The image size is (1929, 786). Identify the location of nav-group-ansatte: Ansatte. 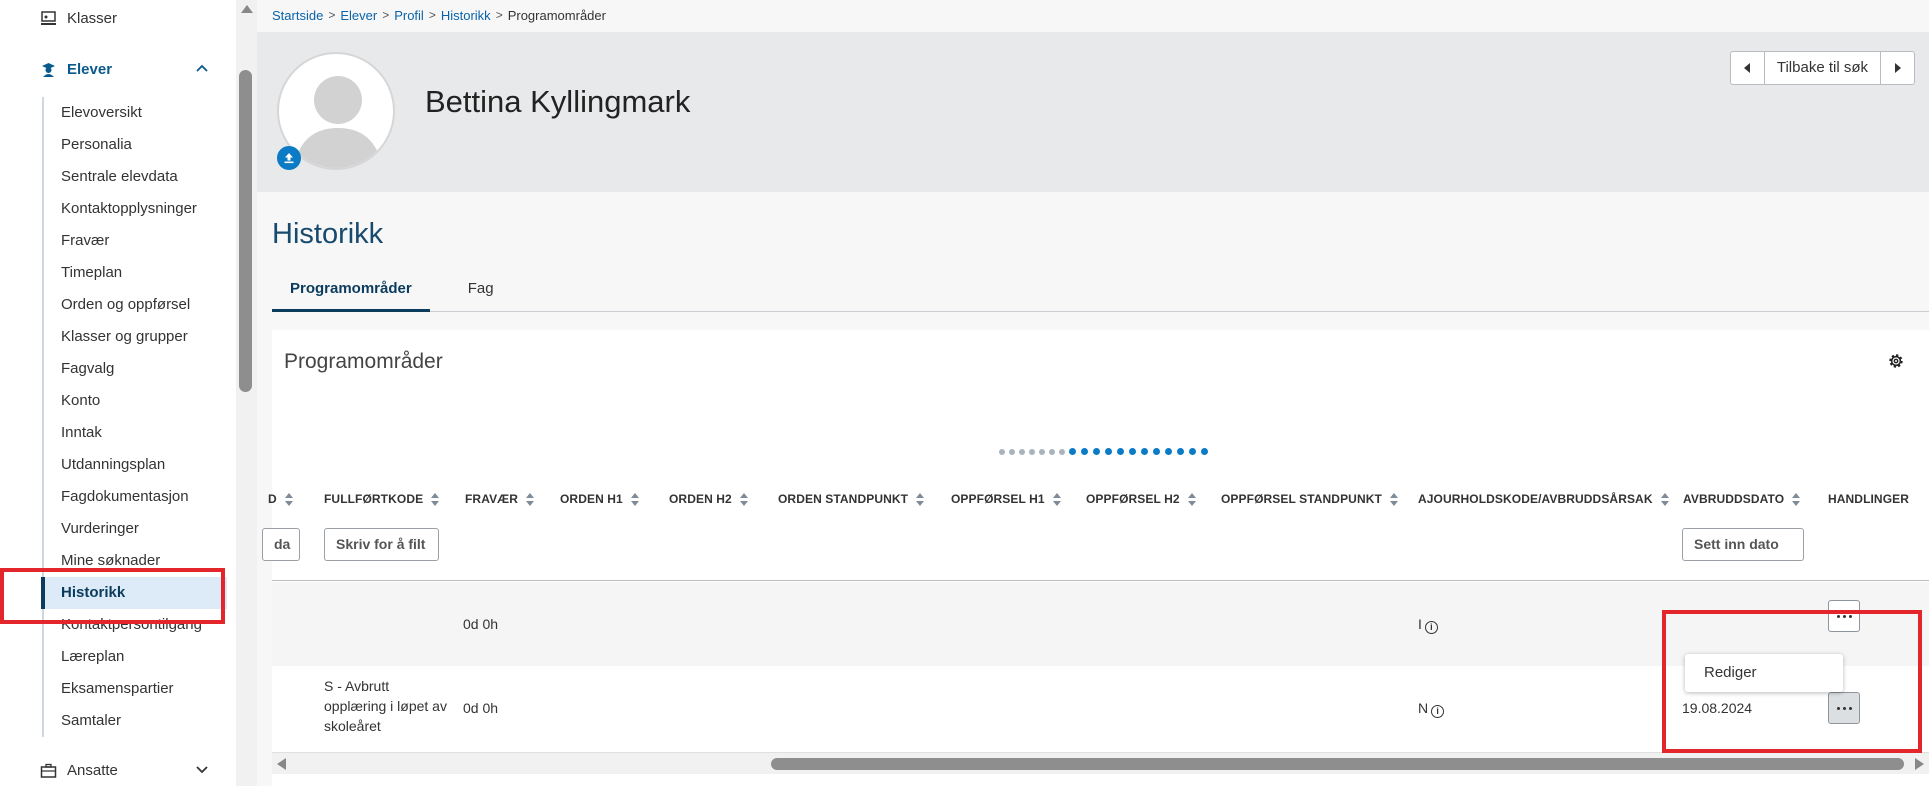
(125, 770).